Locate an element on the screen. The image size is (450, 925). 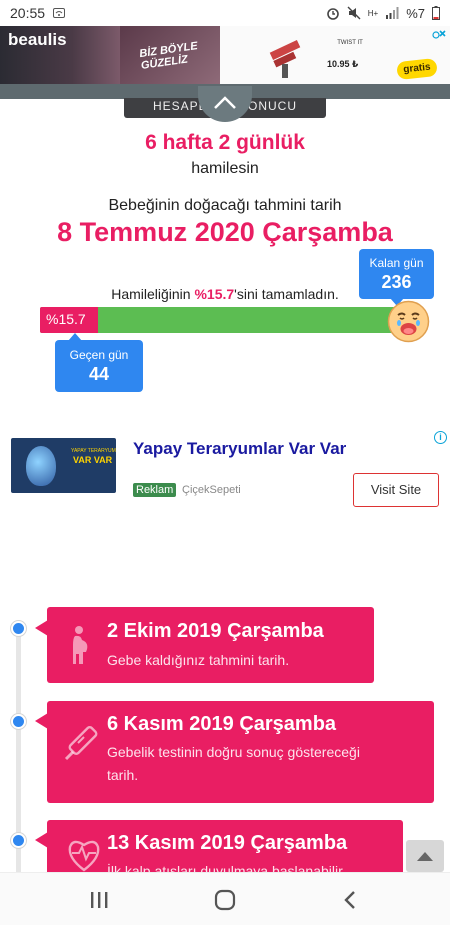
alarm-icon is located at coordinates (332, 14).